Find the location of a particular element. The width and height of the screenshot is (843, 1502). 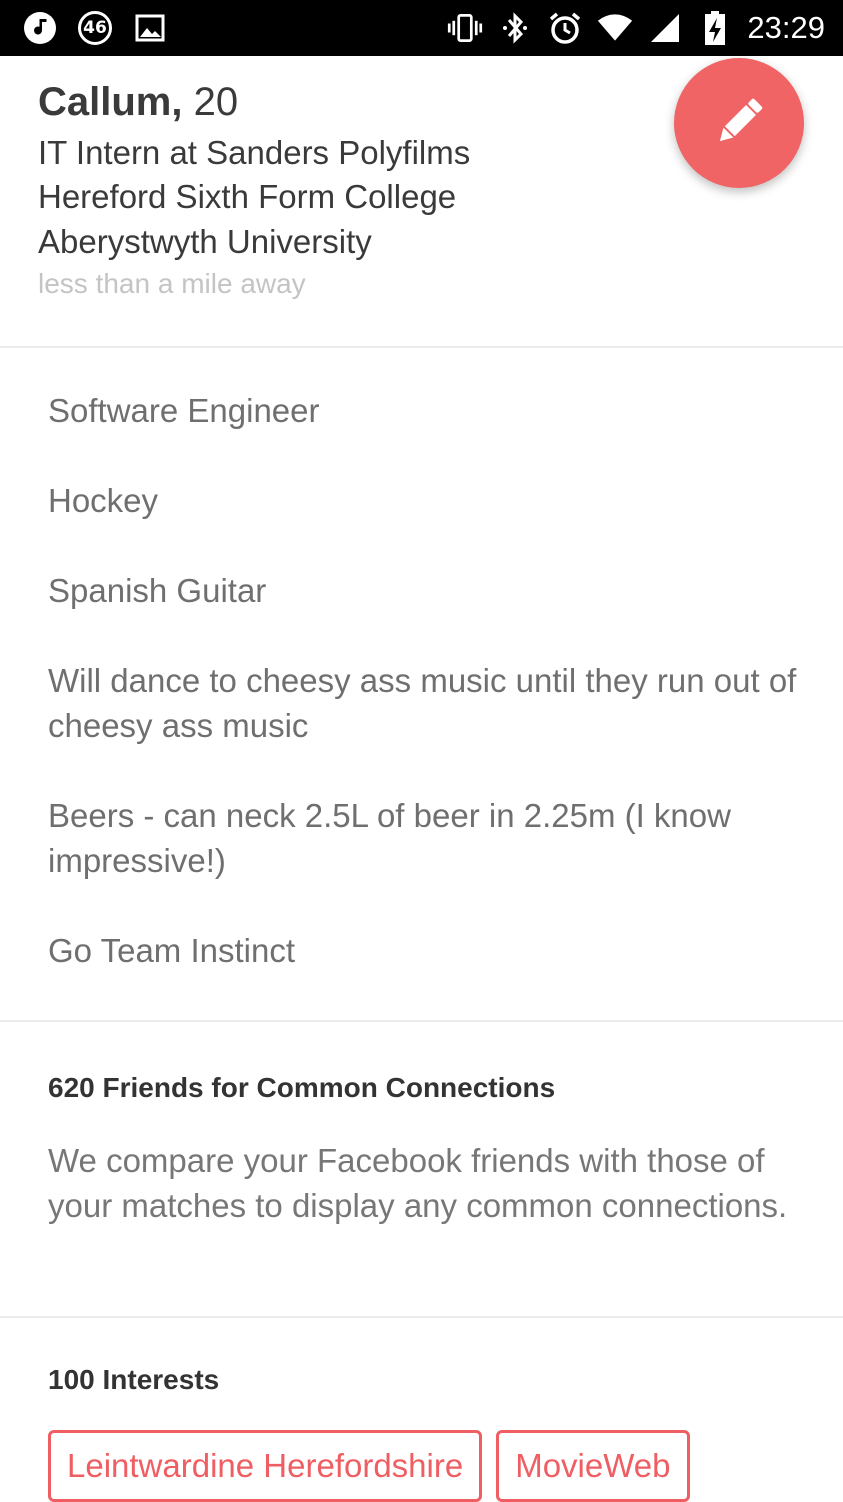

interest-chip: Leintwardine Herefordshire is located at coordinates (265, 1466).